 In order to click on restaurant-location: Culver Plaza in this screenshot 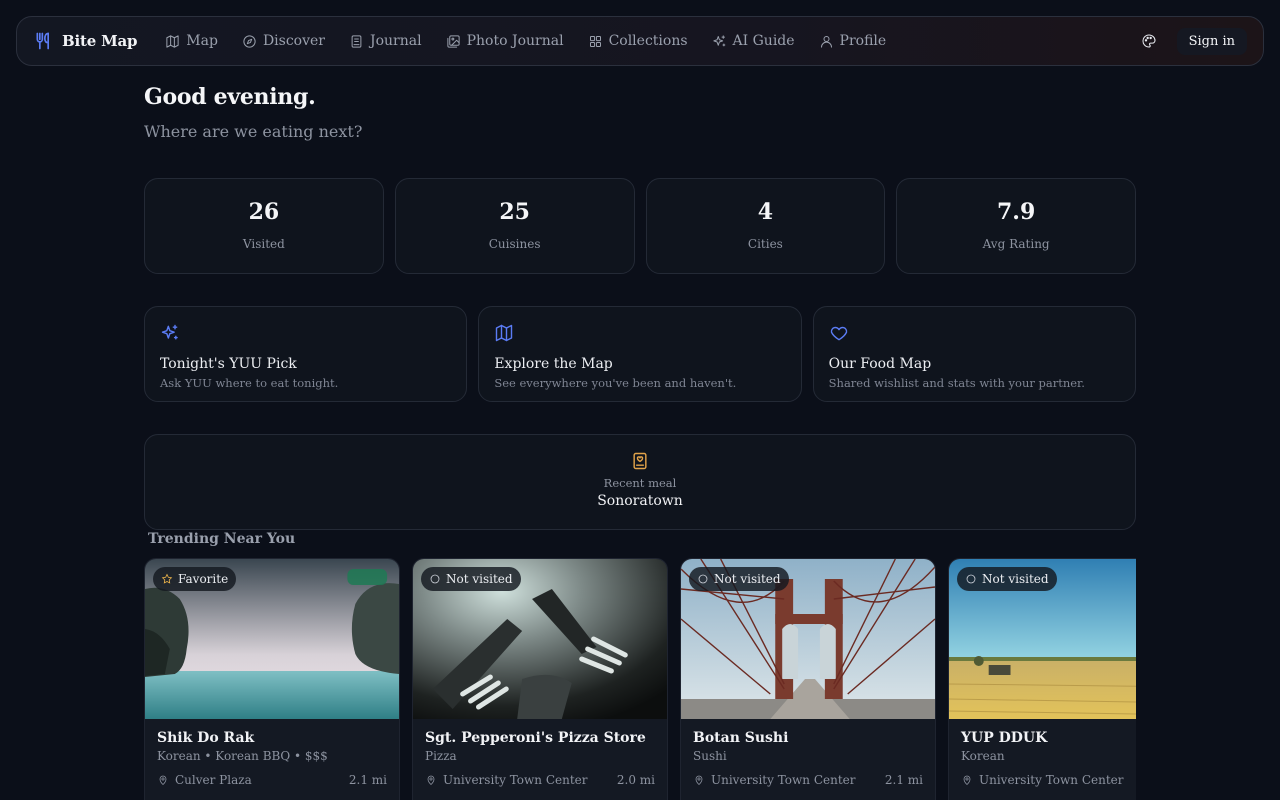, I will do `click(204, 780)`.